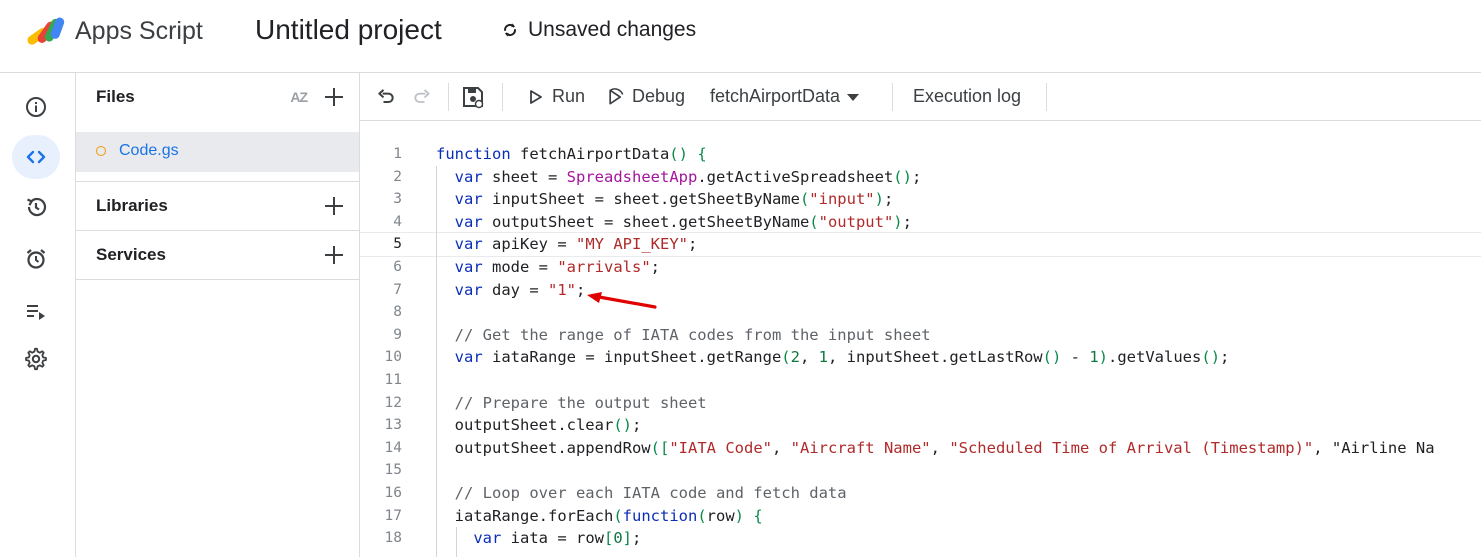 Image resolution: width=1481 pixels, height=557 pixels. Describe the element at coordinates (920, 380) in the screenshot. I see `code-line: 11` at that location.